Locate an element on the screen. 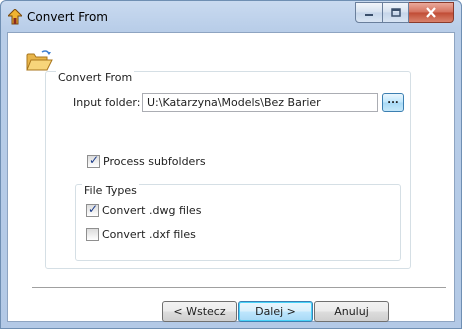 The width and height of the screenshot is (462, 329). button-separator is located at coordinates (239, 288).